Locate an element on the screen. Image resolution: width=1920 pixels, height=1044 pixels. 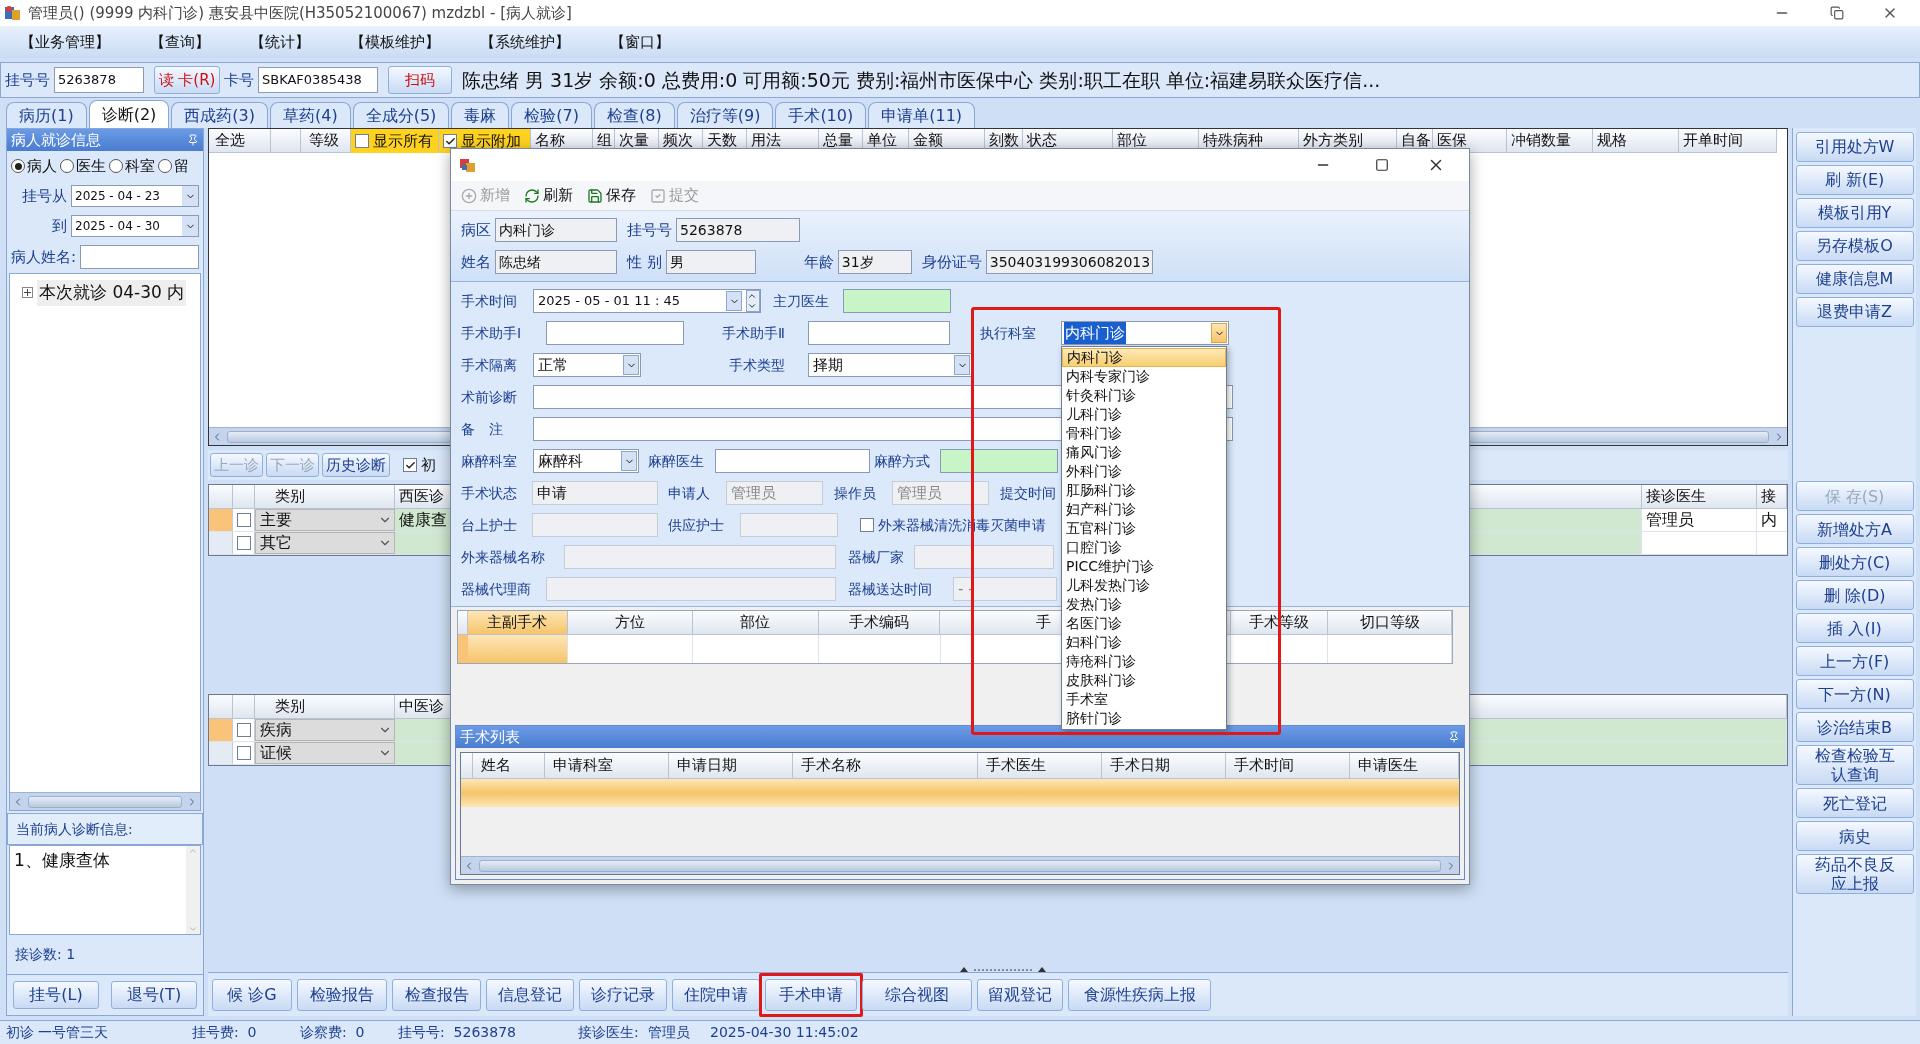
input-field: SBKAF0385438 is located at coordinates (318, 80).